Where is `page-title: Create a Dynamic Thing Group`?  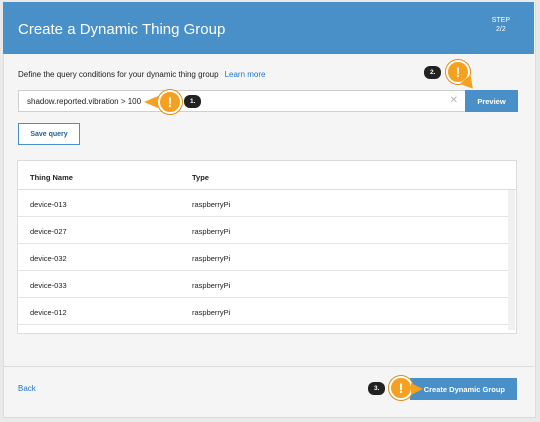 page-title: Create a Dynamic Thing Group is located at coordinates (122, 29).